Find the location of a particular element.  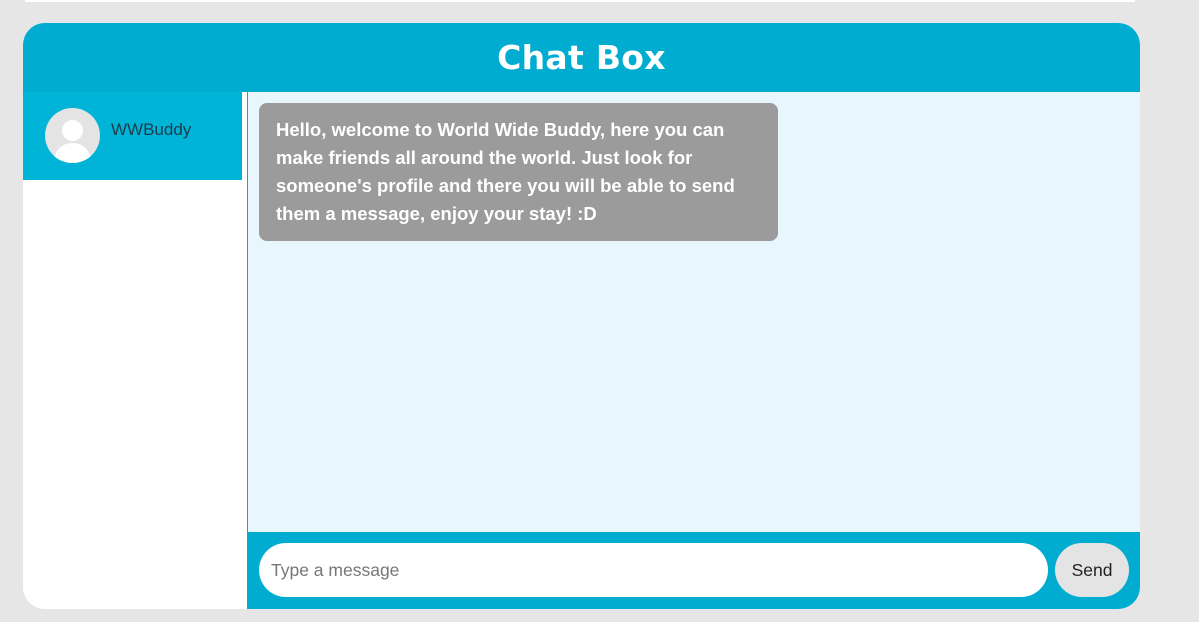

top-strip is located at coordinates (580, 1).